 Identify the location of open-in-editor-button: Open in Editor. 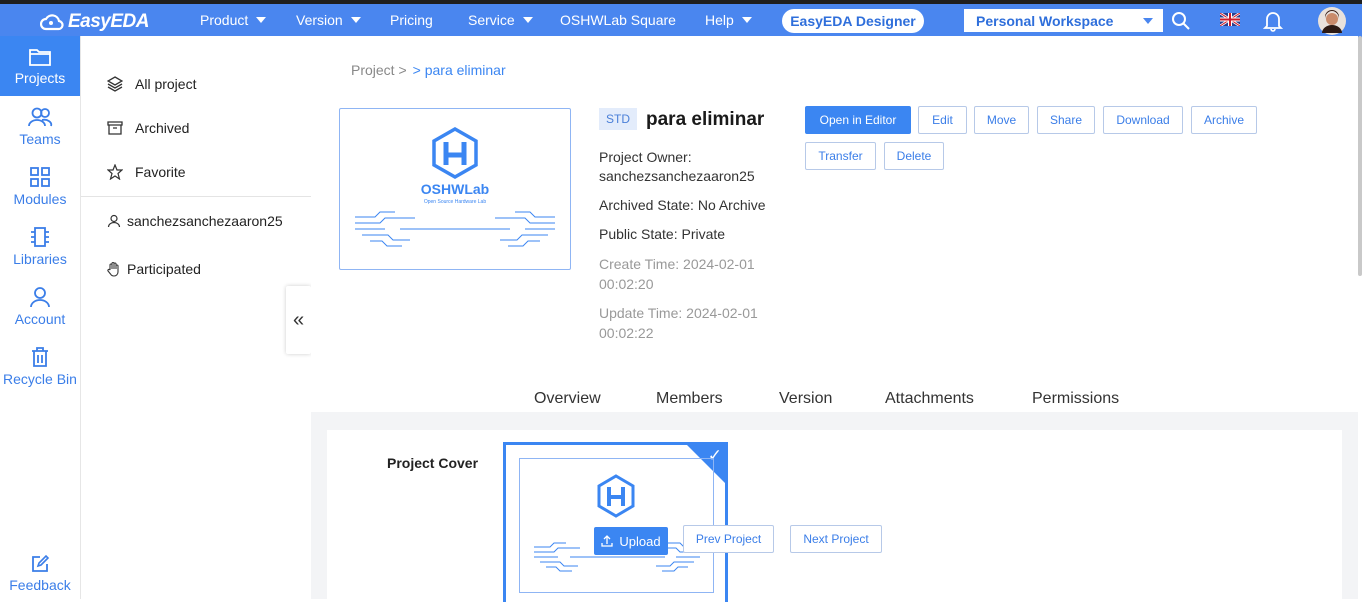
(858, 120).